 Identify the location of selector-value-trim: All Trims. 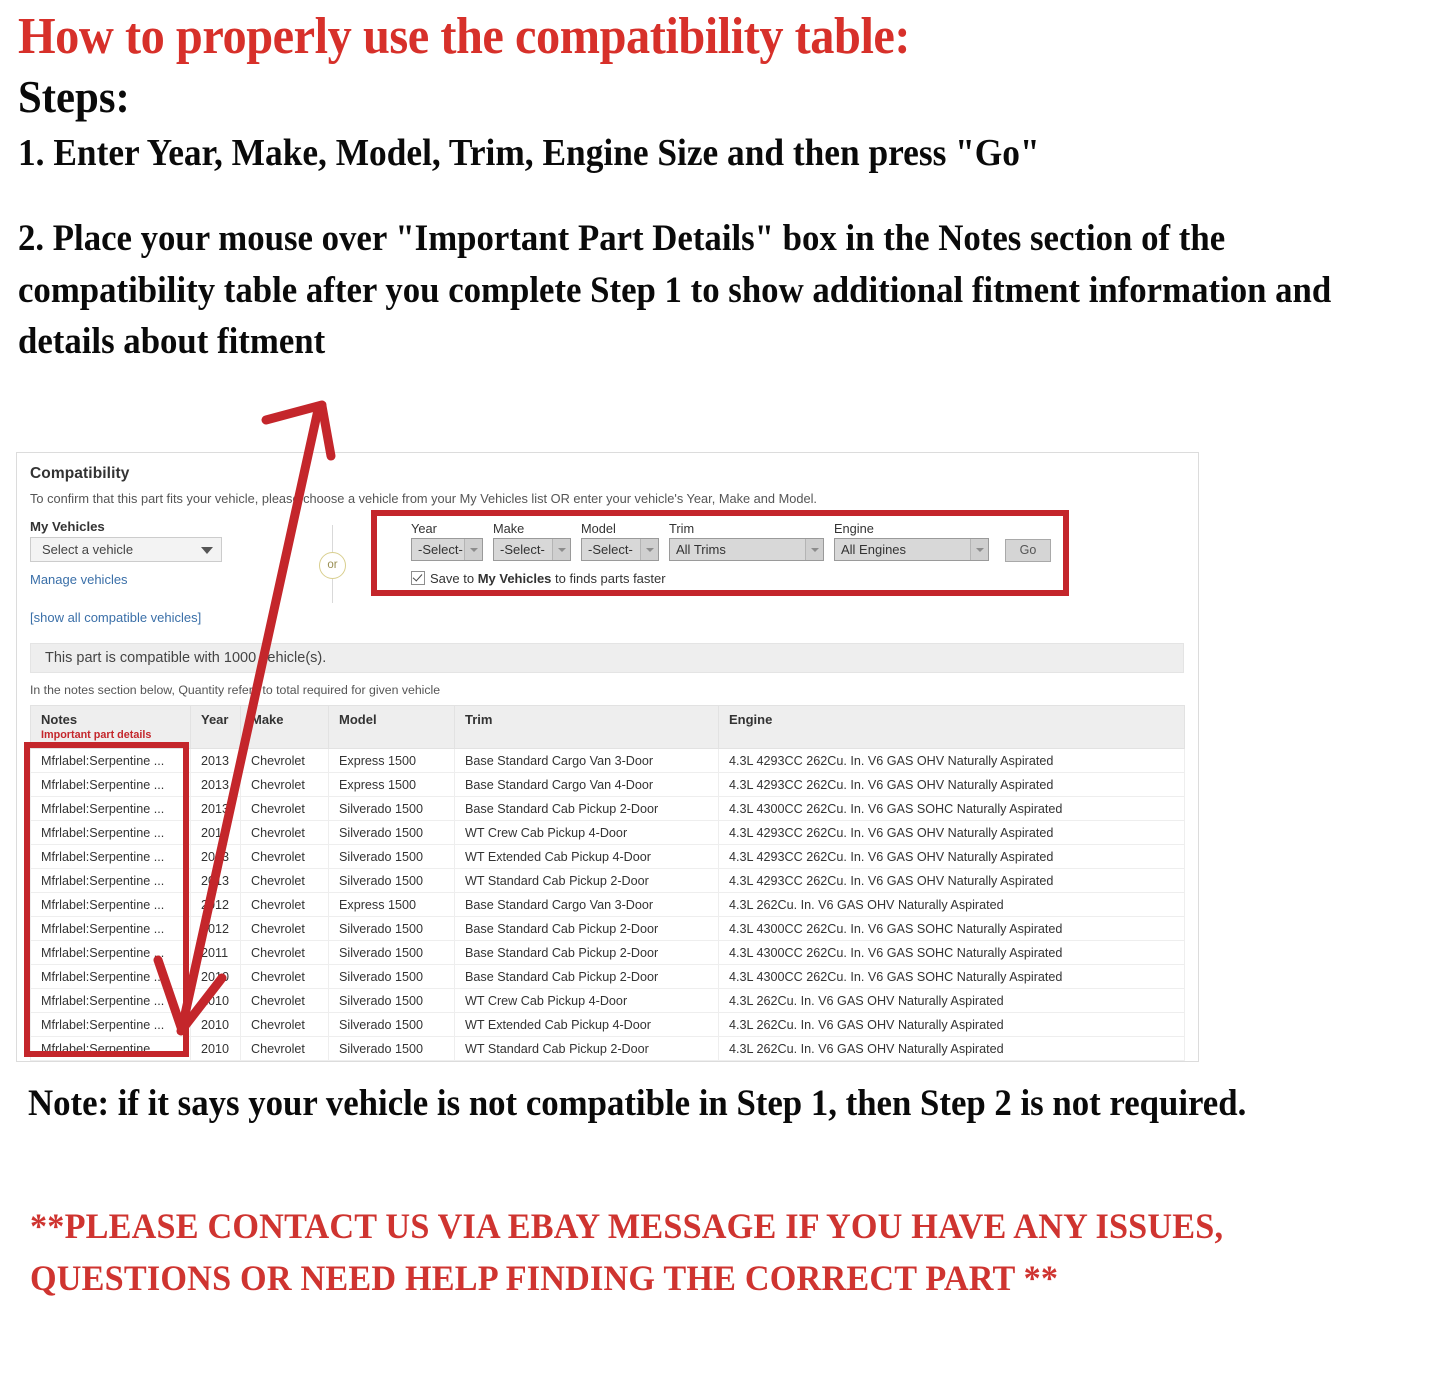
(701, 549).